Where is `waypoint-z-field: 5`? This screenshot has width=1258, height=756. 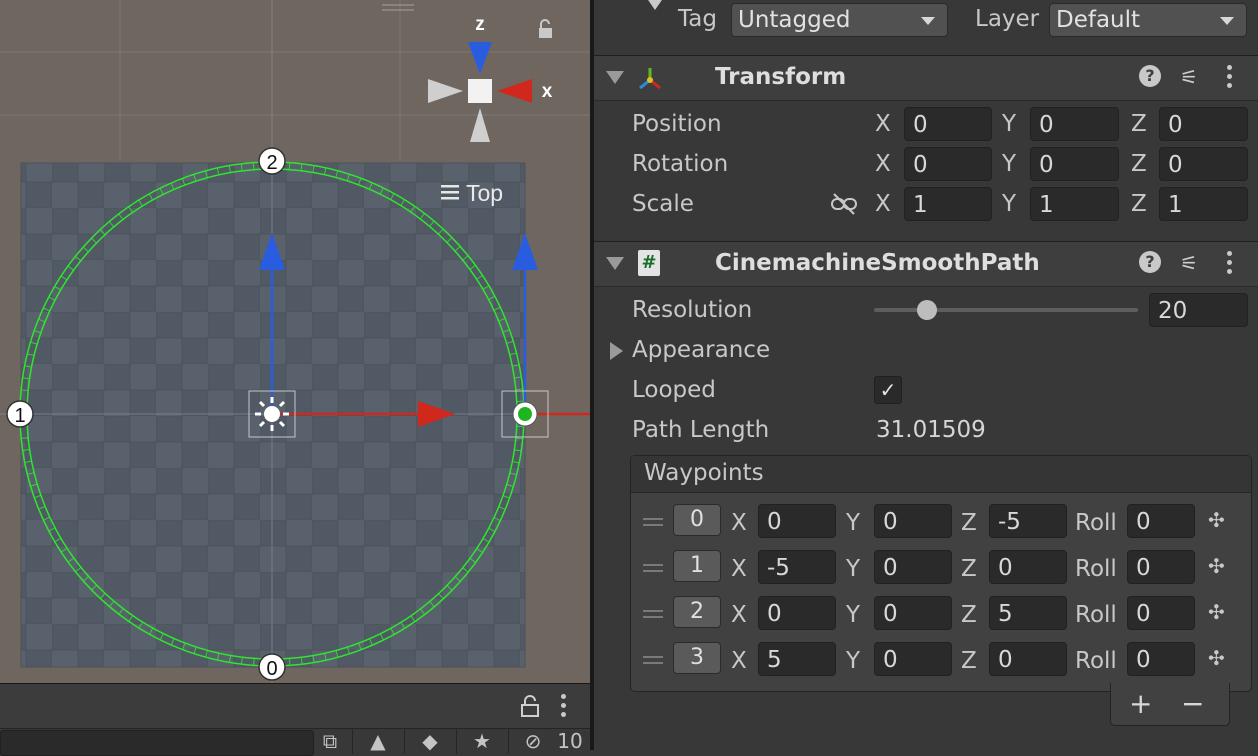
waypoint-z-field: 5 is located at coordinates (1028, 613).